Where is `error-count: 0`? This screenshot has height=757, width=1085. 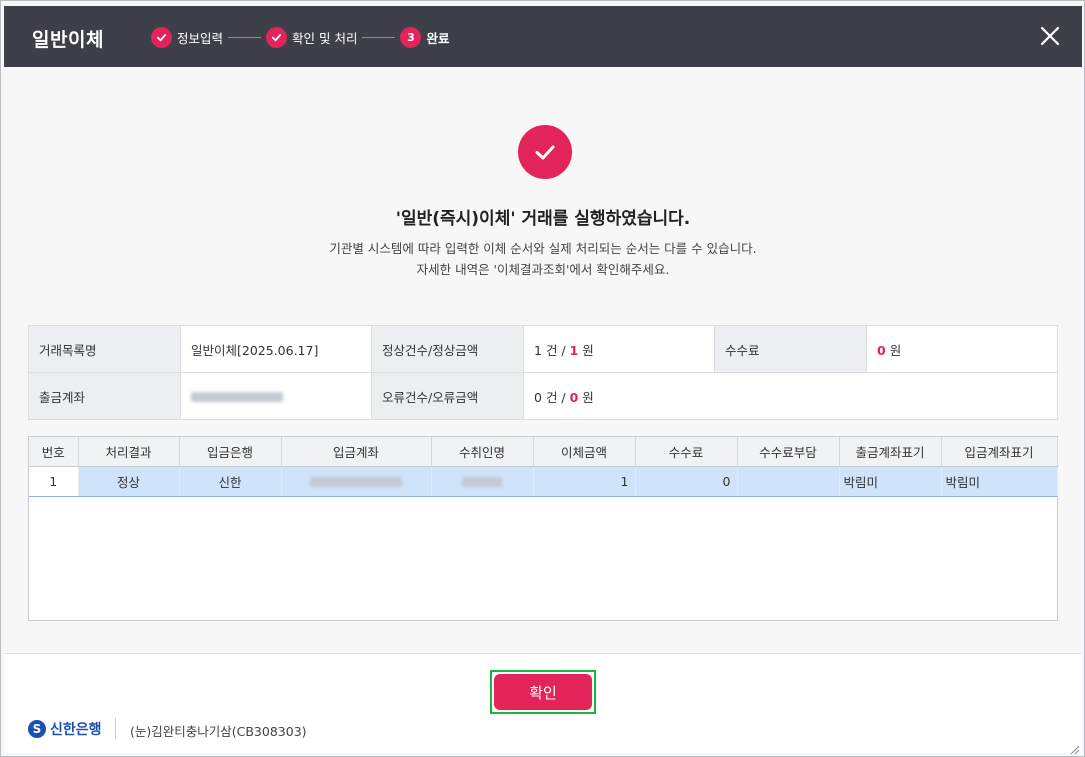
error-count: 0 is located at coordinates (538, 397).